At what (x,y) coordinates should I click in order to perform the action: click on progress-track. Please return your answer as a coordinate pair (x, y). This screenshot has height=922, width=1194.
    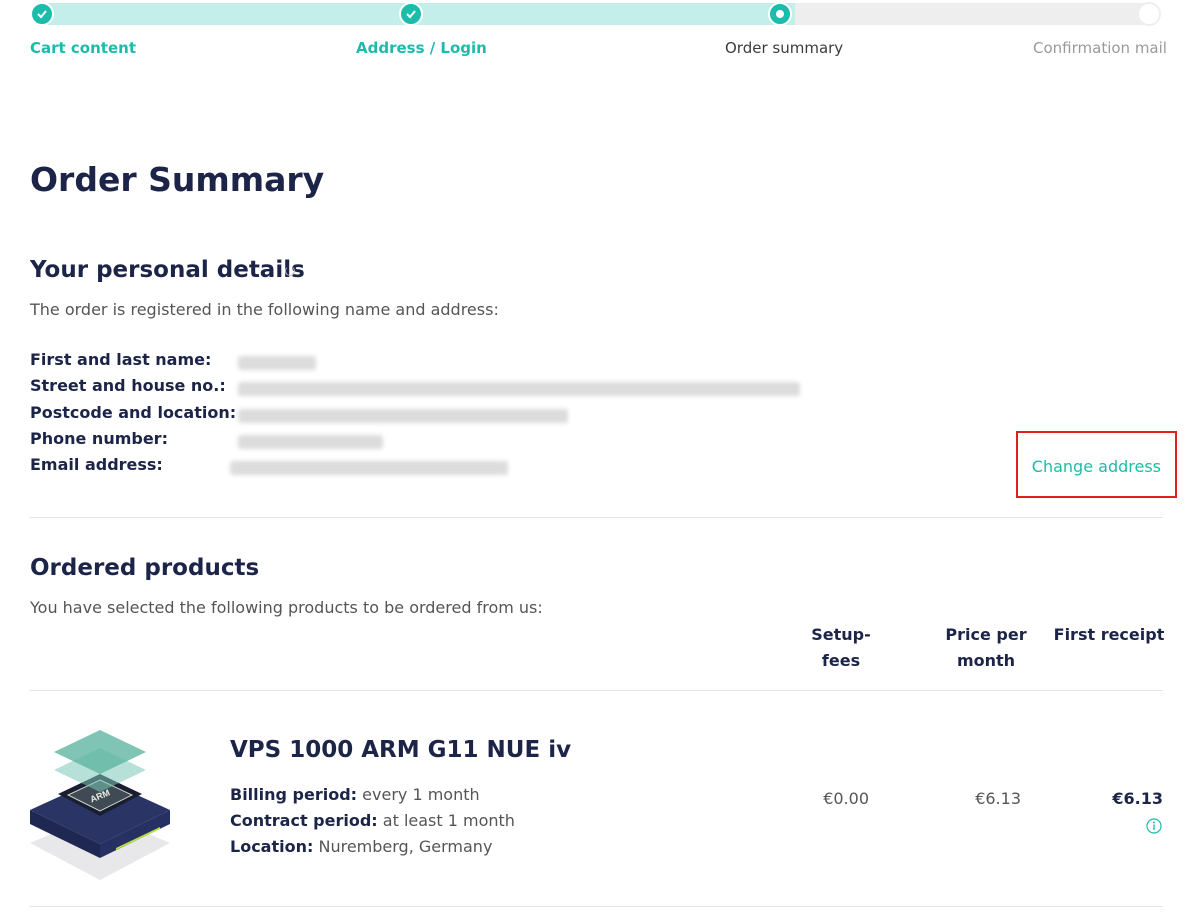
    Looking at the image, I should click on (596, 14).